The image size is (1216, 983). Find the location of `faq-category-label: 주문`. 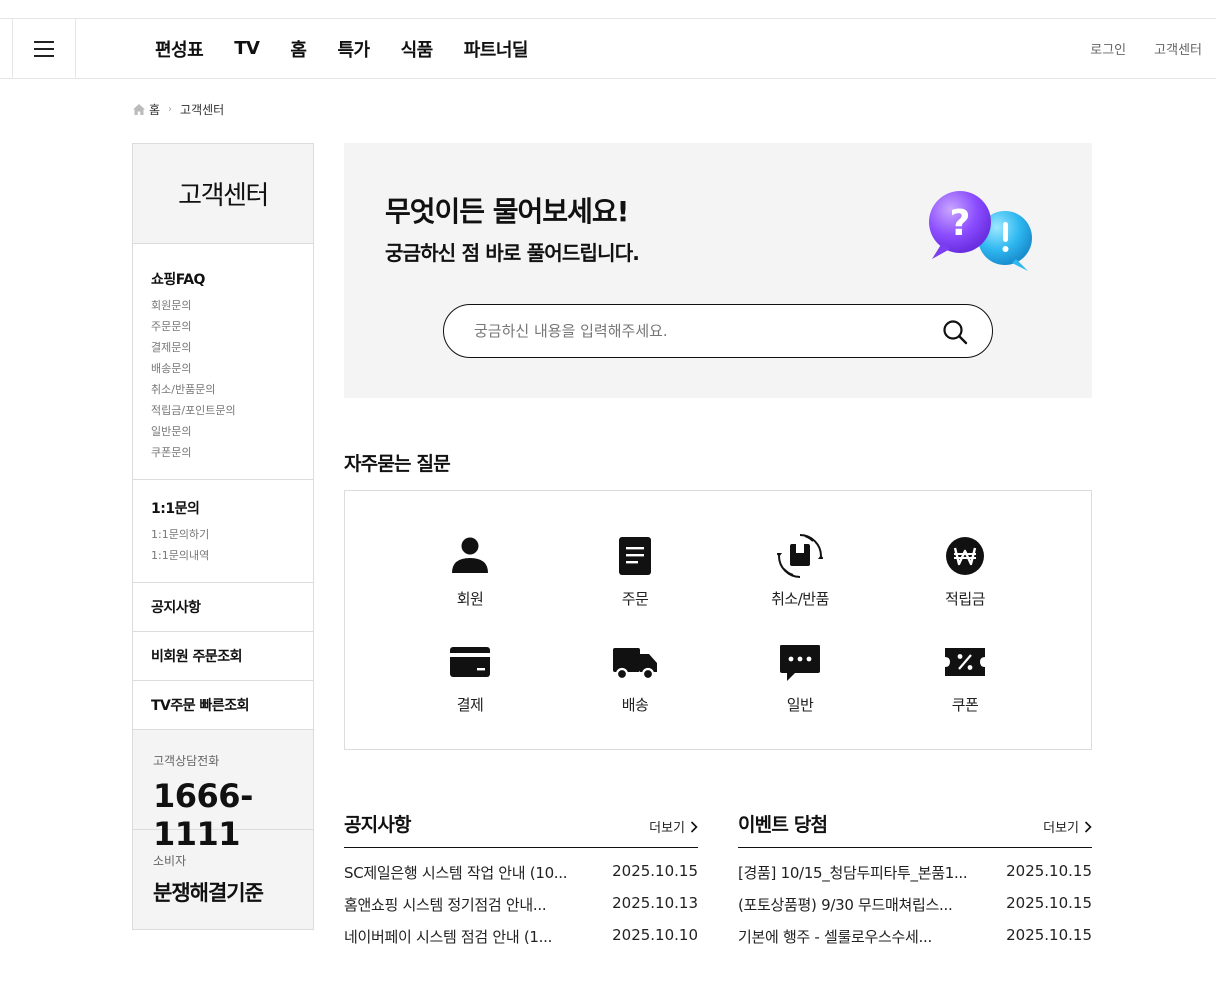

faq-category-label: 주문 is located at coordinates (635, 599).